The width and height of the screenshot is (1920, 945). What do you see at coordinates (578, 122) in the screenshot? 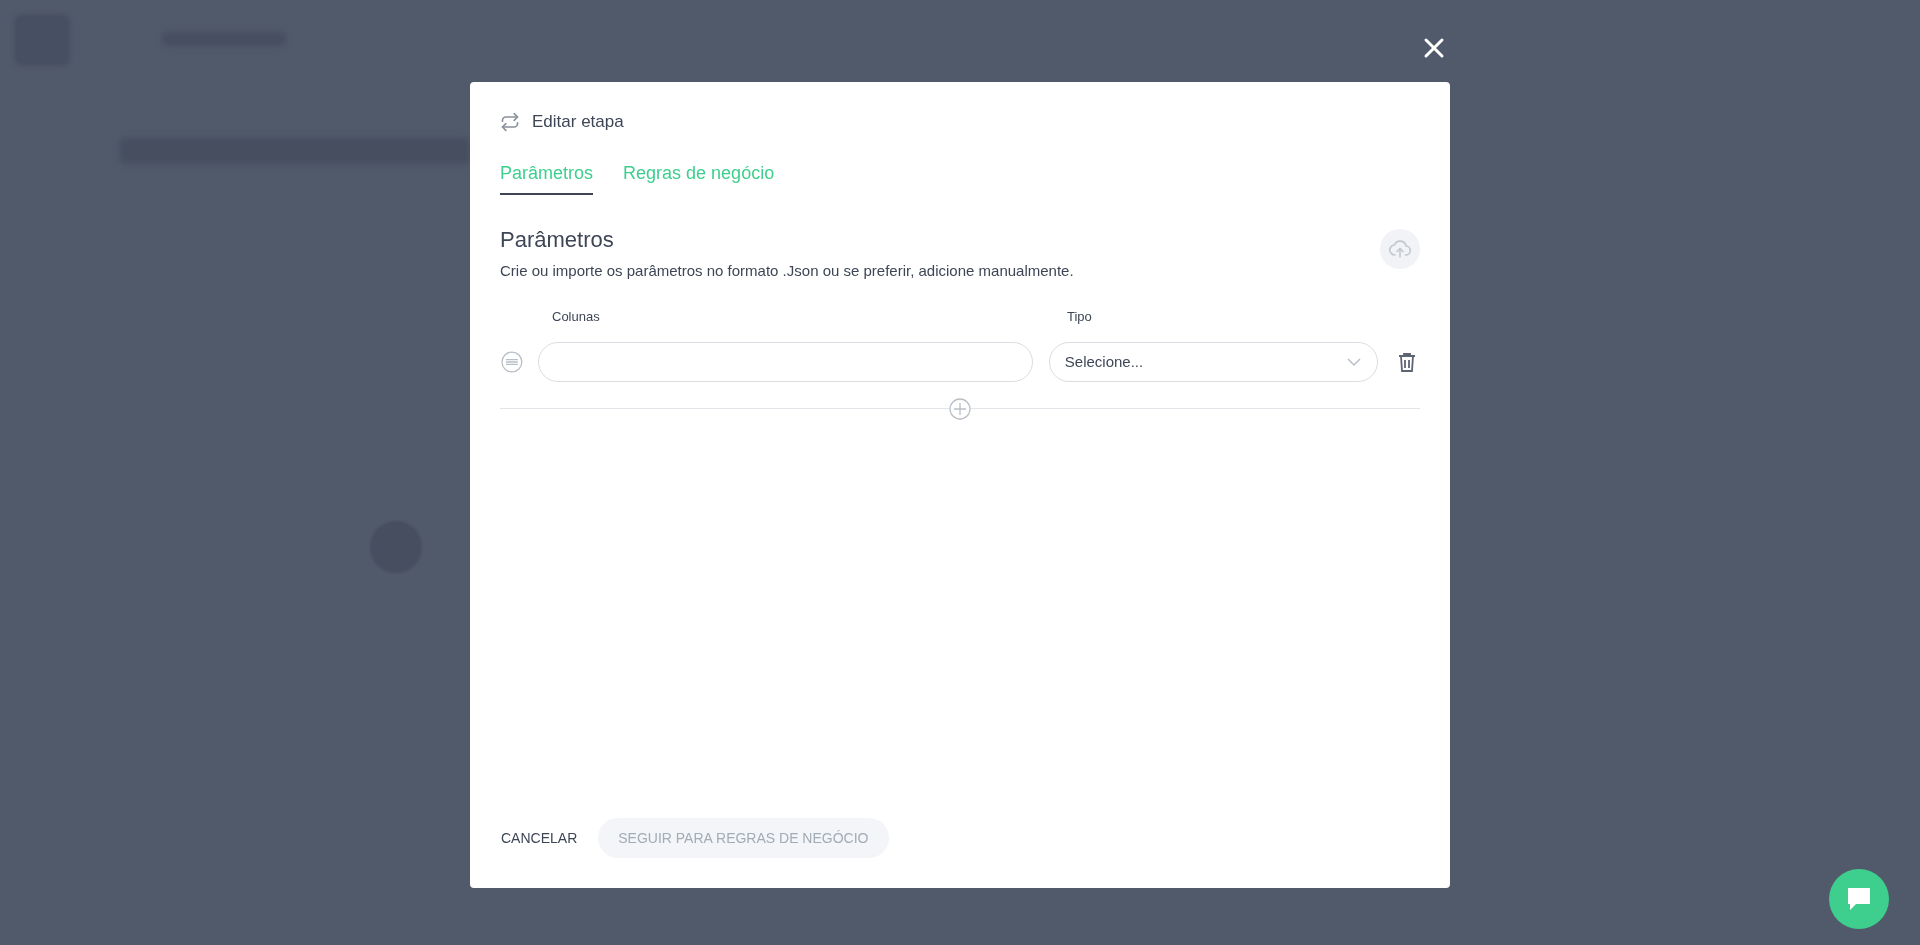
I see `dialog-title: Editar etapa` at bounding box center [578, 122].